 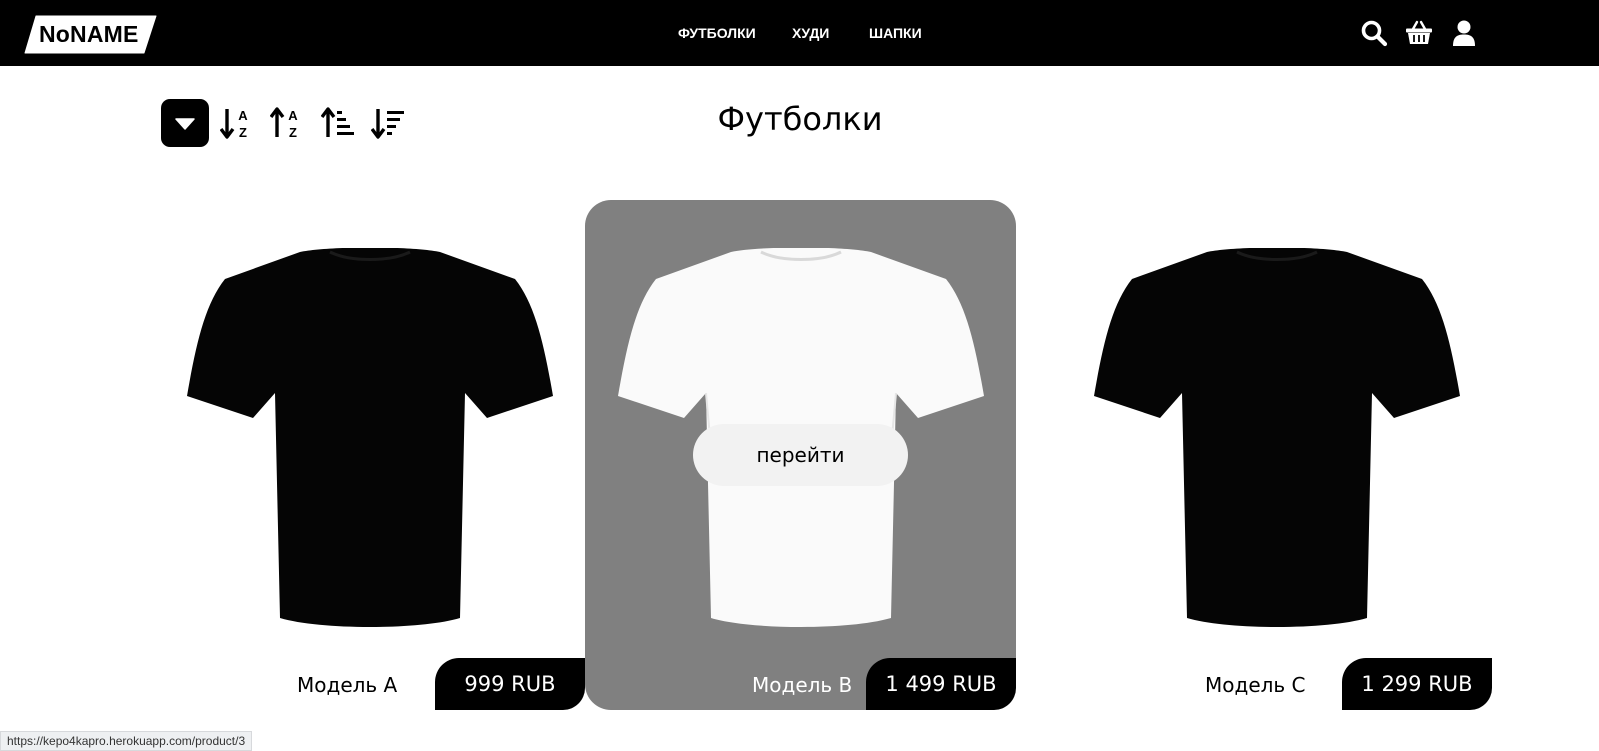 What do you see at coordinates (810, 33) in the screenshot?
I see `nav-item-hoodies: ХУДИ` at bounding box center [810, 33].